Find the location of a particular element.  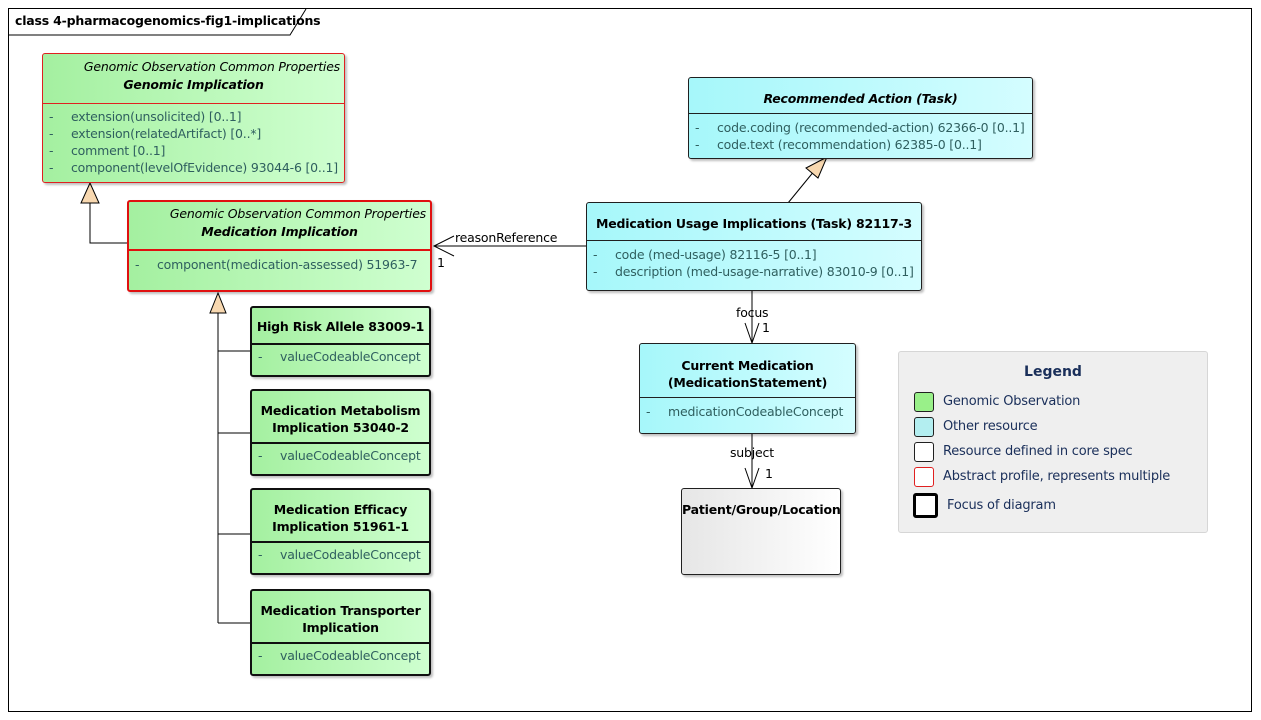

subject-label: subject is located at coordinates (752, 452).